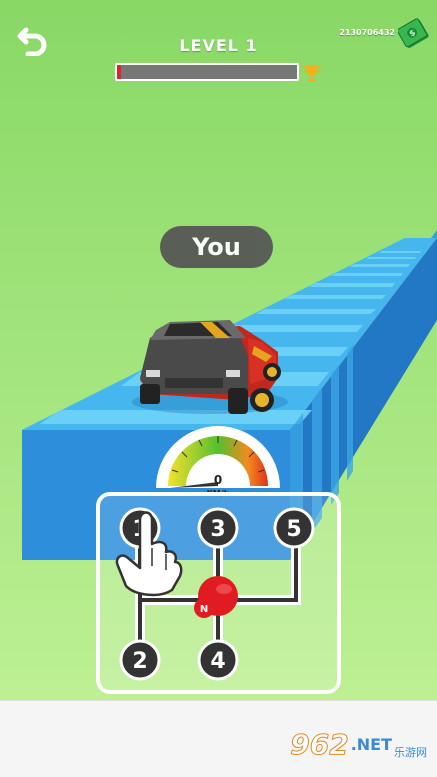  I want to click on level-progress-fill, so click(119, 72).